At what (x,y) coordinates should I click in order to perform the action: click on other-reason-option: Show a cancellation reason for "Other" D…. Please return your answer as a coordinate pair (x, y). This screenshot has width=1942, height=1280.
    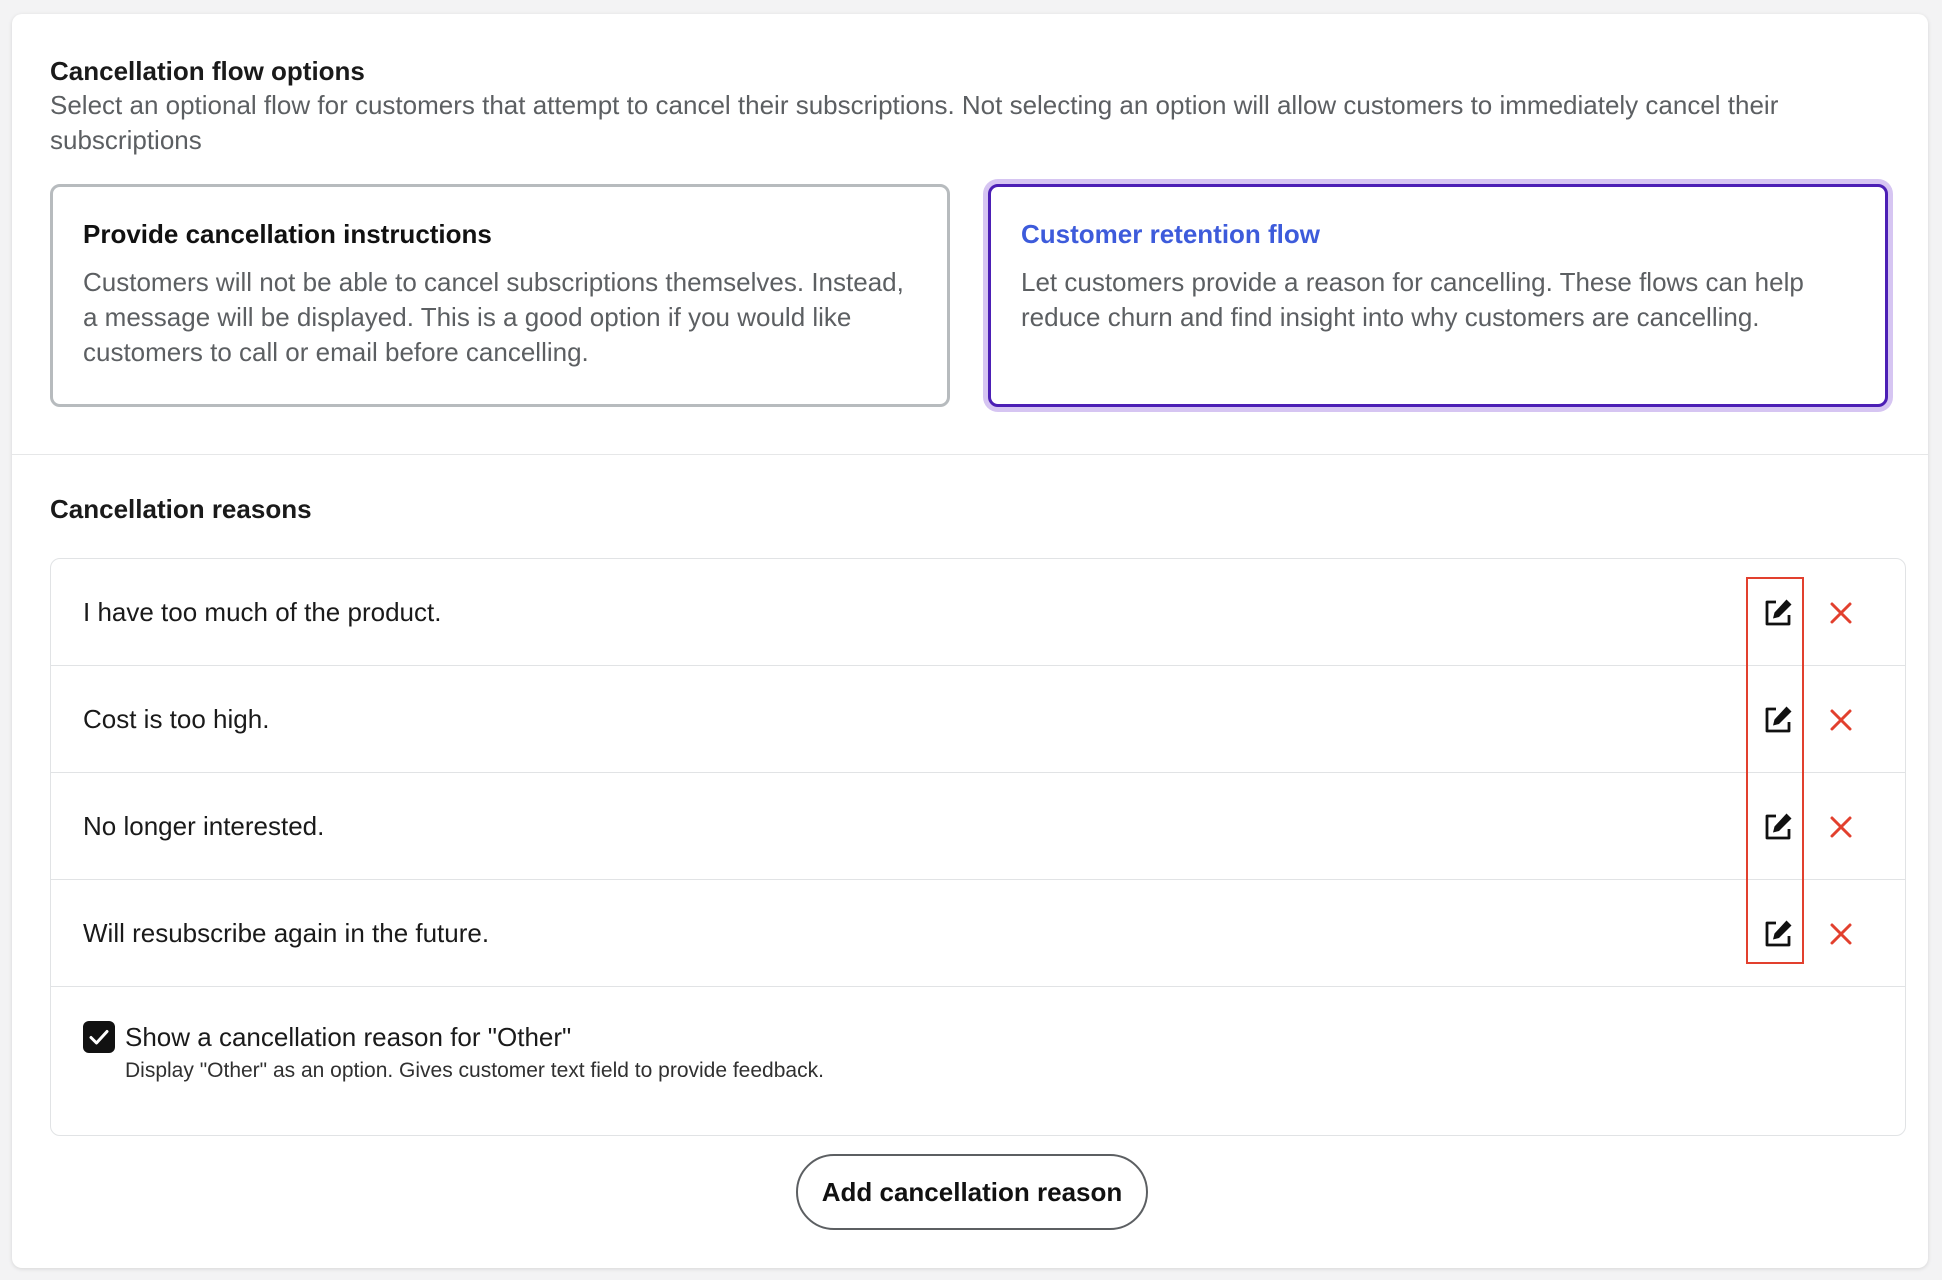
    Looking at the image, I should click on (978, 1061).